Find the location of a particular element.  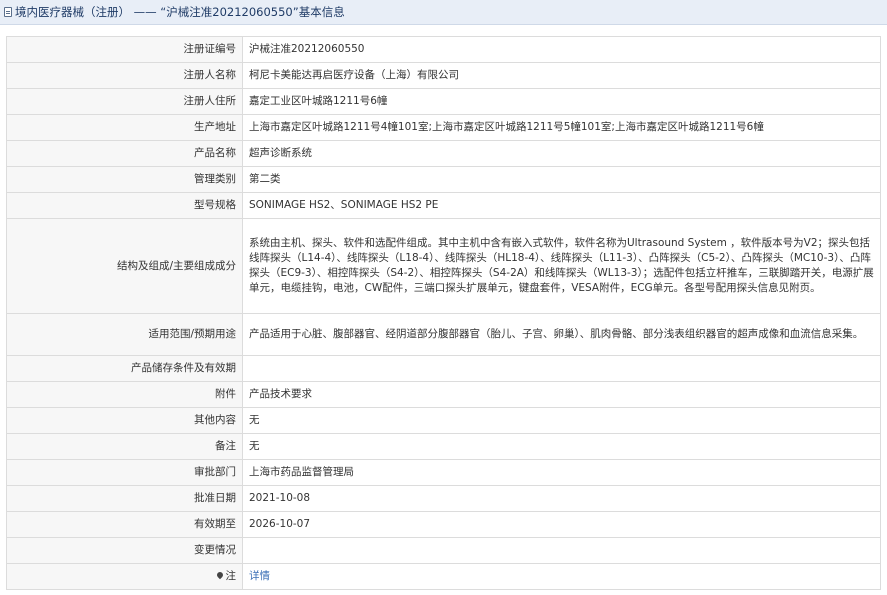

row-value: 第二类 is located at coordinates (561, 179).